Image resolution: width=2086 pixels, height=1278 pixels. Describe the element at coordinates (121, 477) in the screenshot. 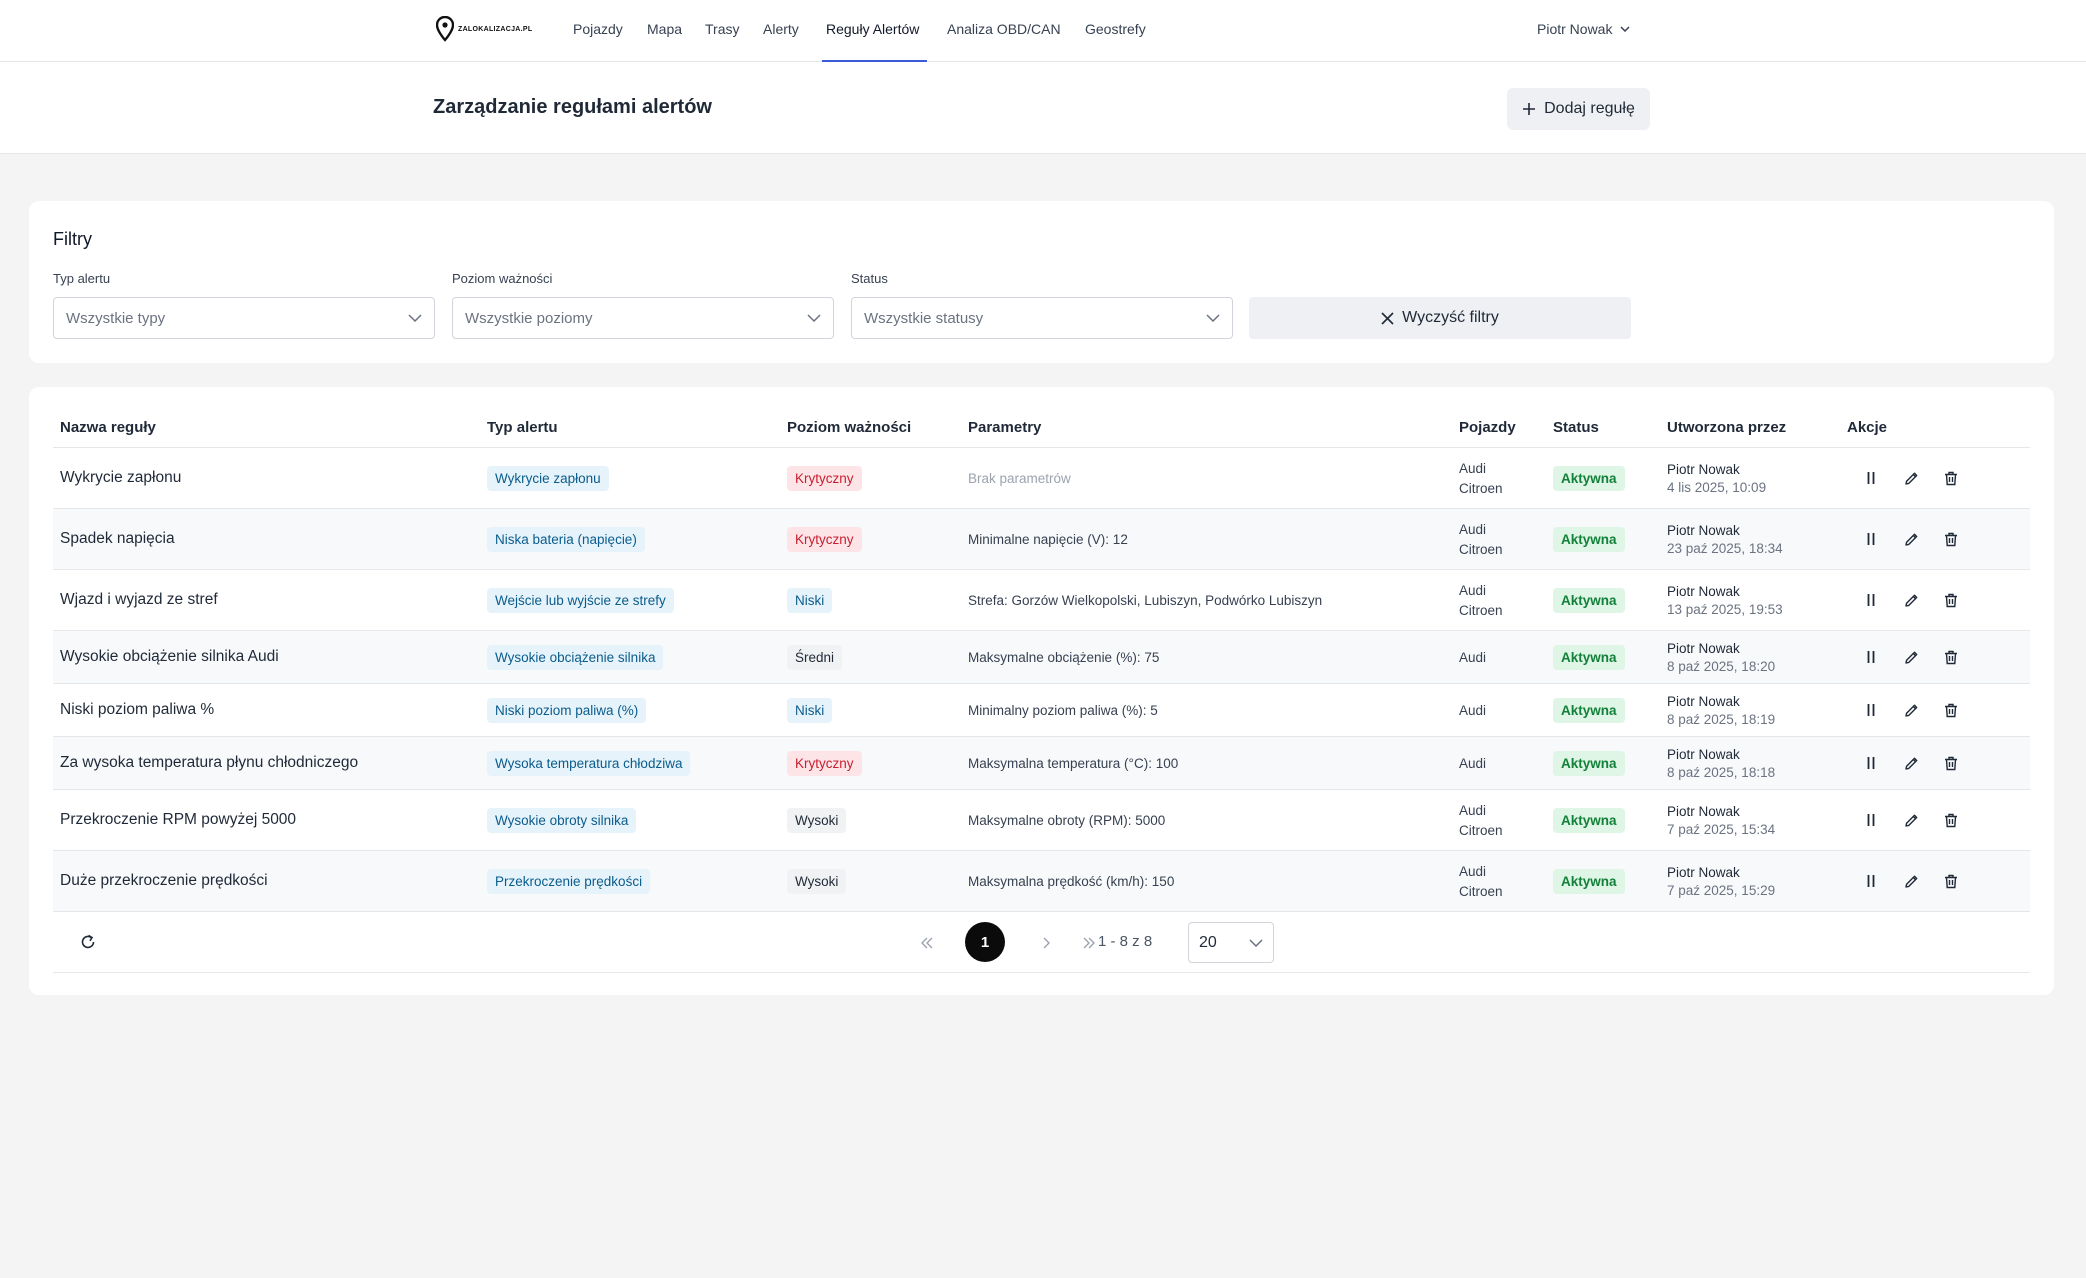

I see `rule-name: Wykrycie zapłonu` at that location.